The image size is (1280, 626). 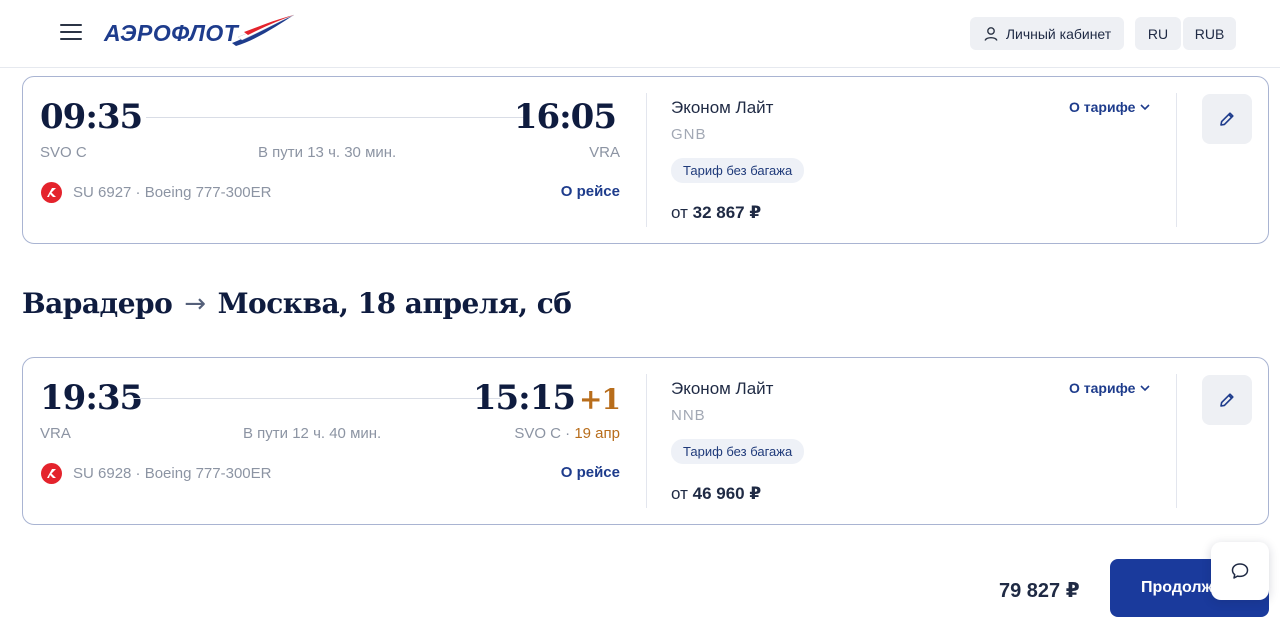 What do you see at coordinates (524, 398) in the screenshot?
I see `arrival-time-value: 15:15` at bounding box center [524, 398].